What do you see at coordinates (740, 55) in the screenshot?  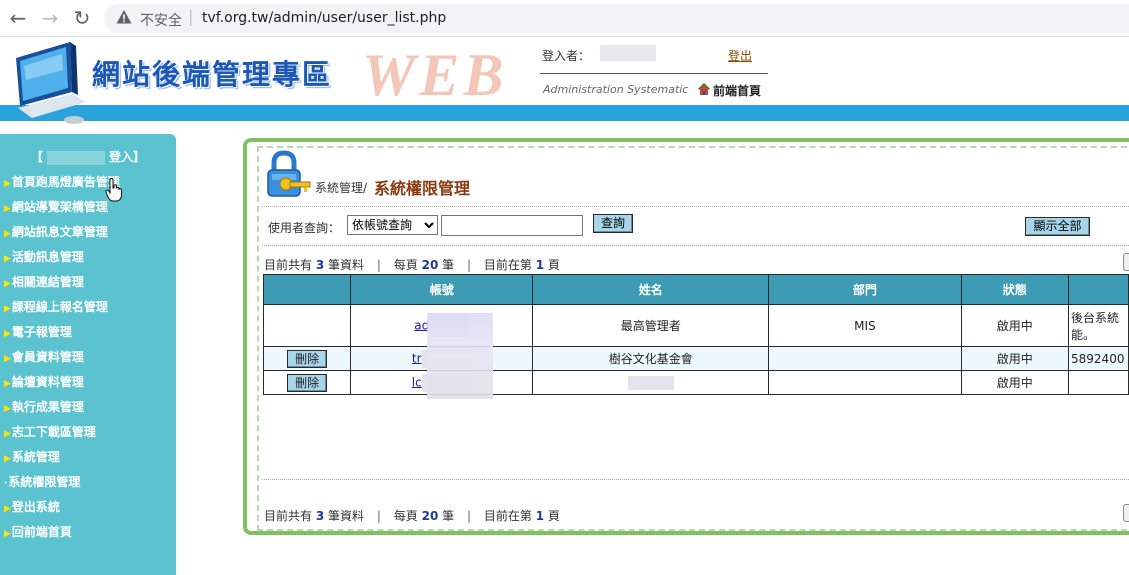 I see `logout-link: 登出` at bounding box center [740, 55].